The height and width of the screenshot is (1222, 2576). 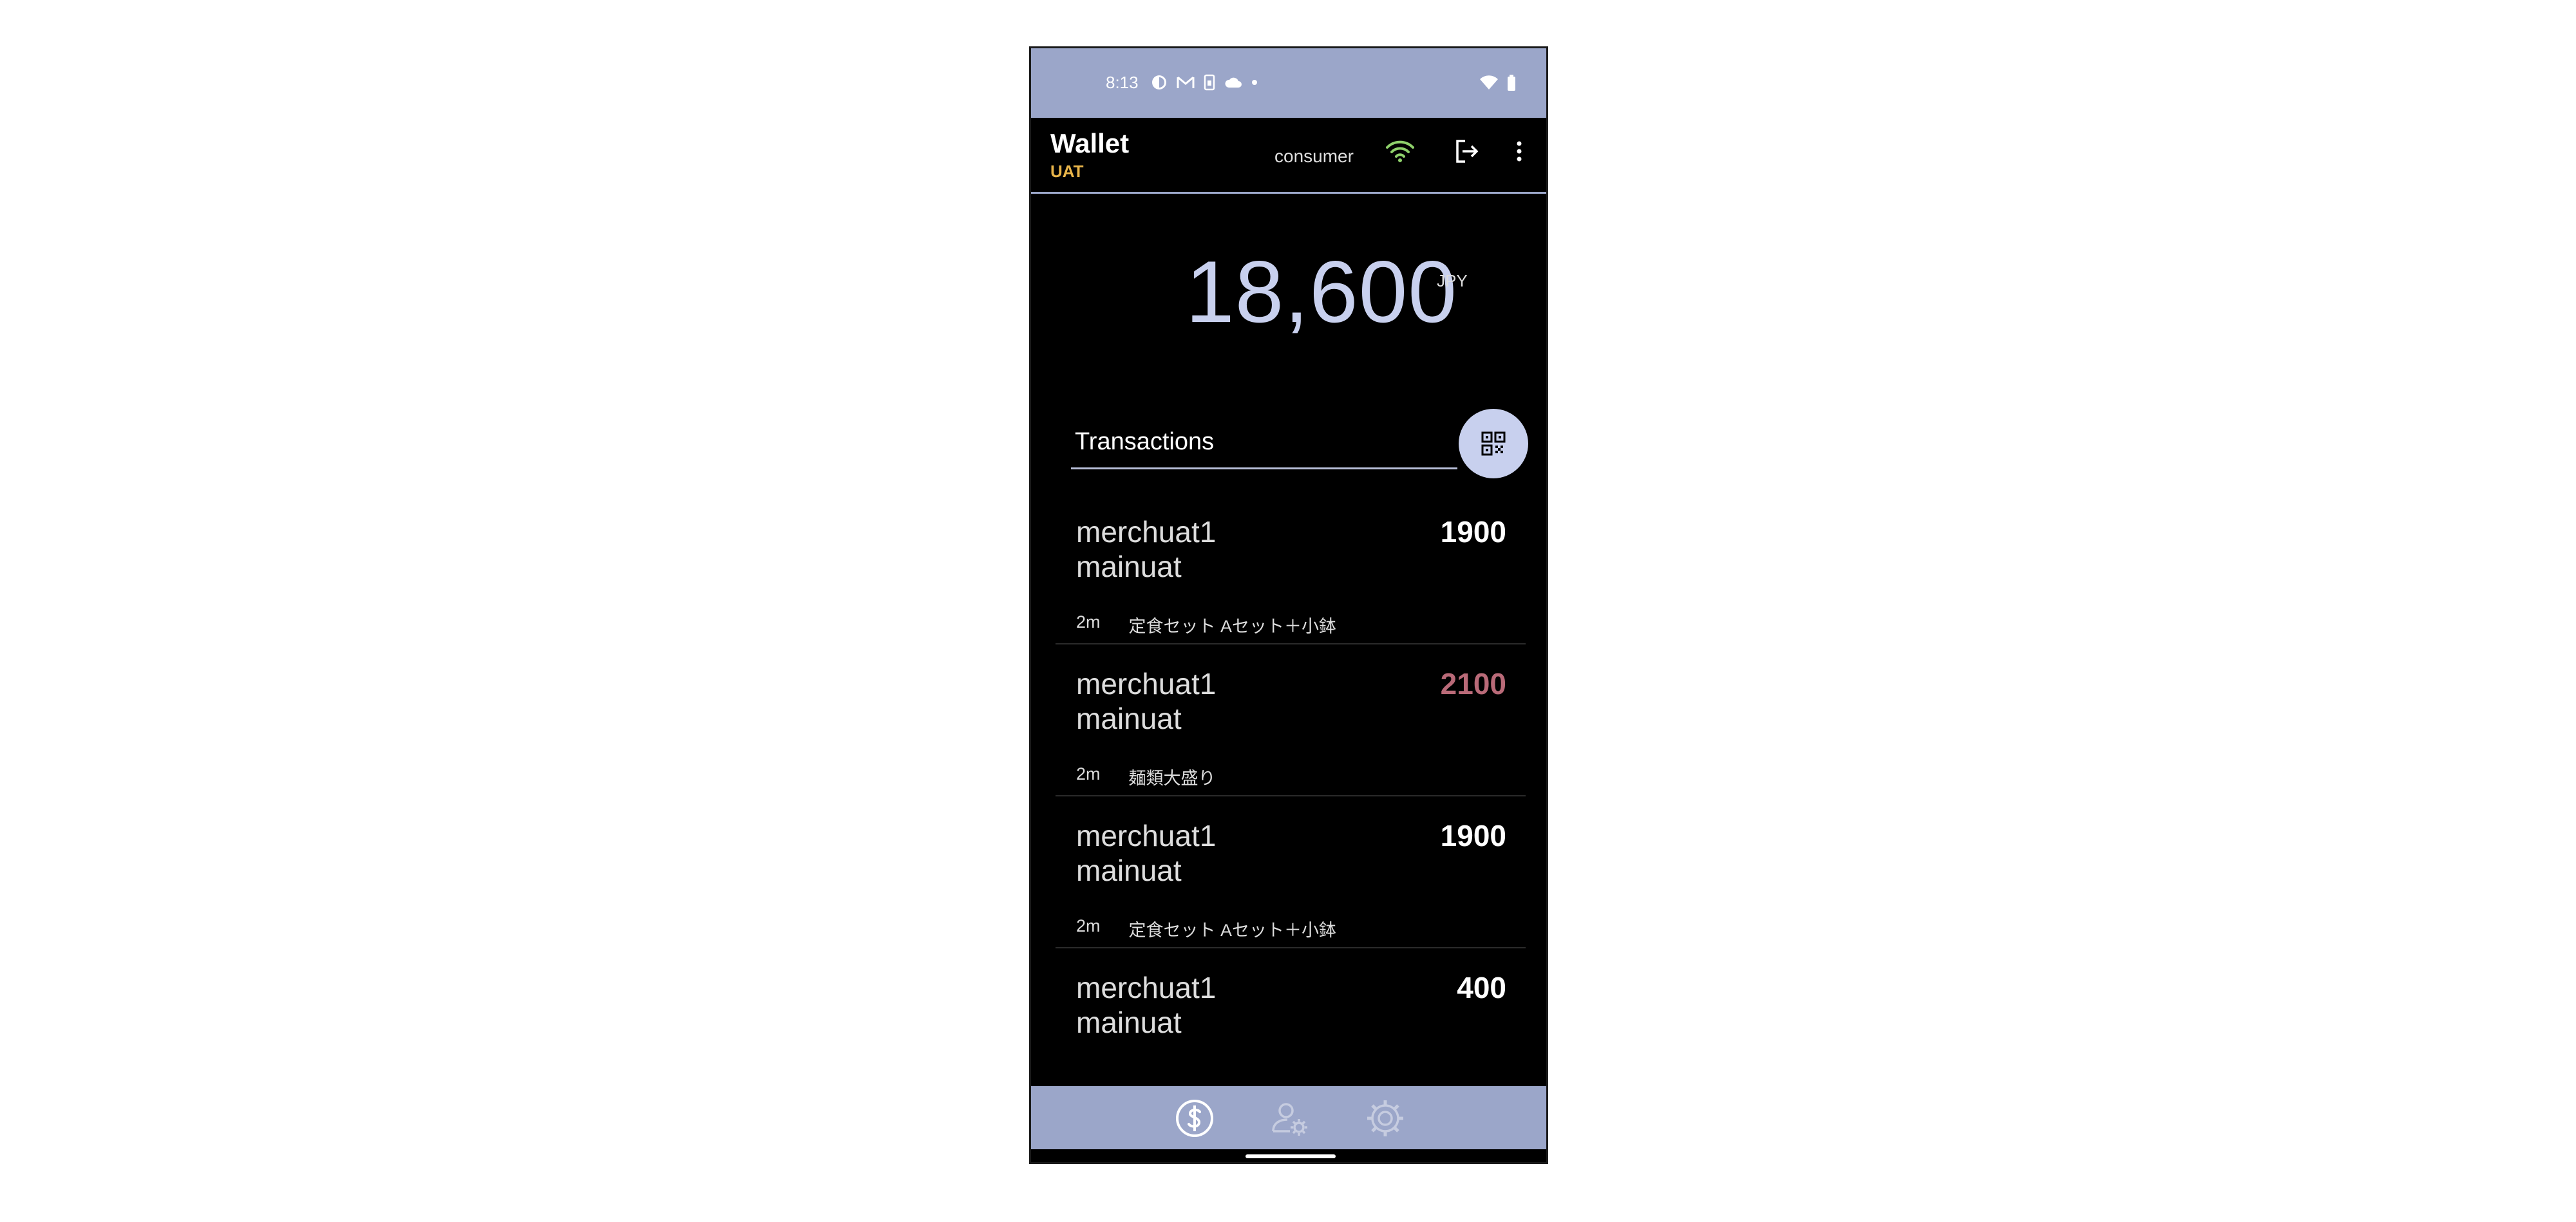 What do you see at coordinates (1519, 151) in the screenshot?
I see `more-vert-icon` at bounding box center [1519, 151].